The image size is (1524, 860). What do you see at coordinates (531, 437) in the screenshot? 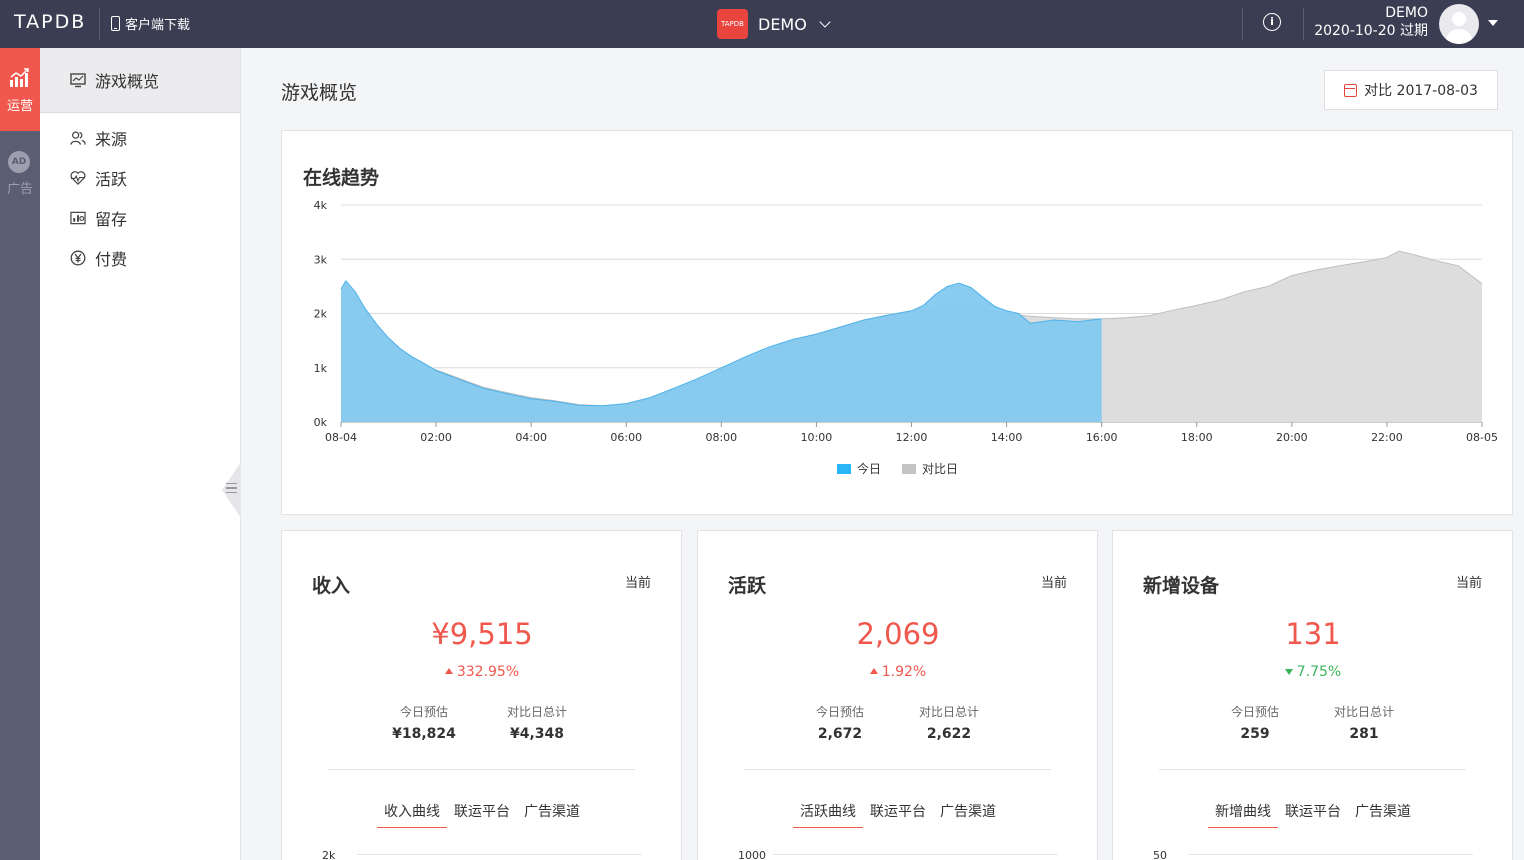
I see `x-tick-label: 04:00` at bounding box center [531, 437].